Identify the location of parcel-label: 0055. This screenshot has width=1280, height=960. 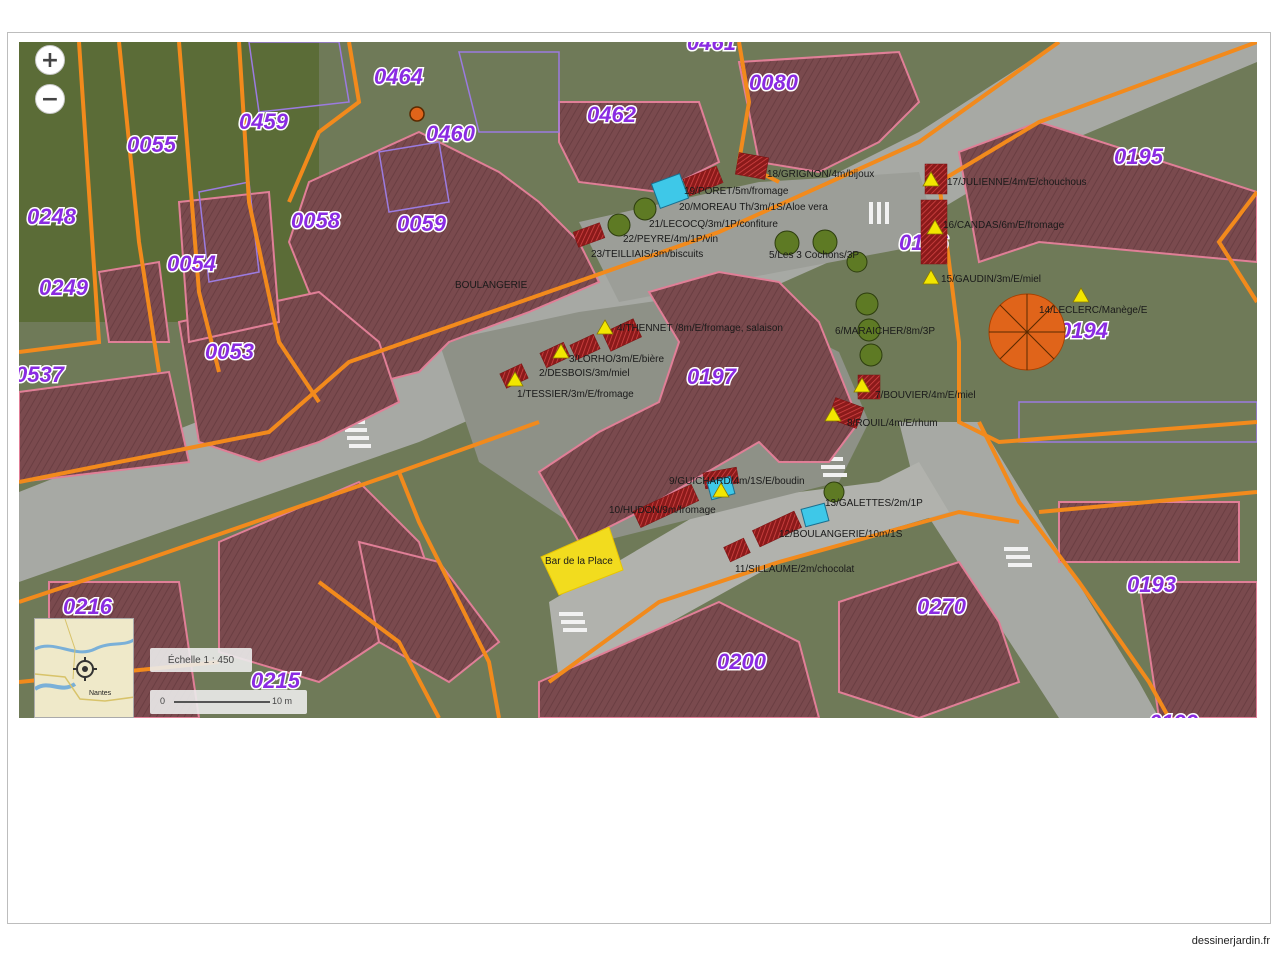
(152, 144).